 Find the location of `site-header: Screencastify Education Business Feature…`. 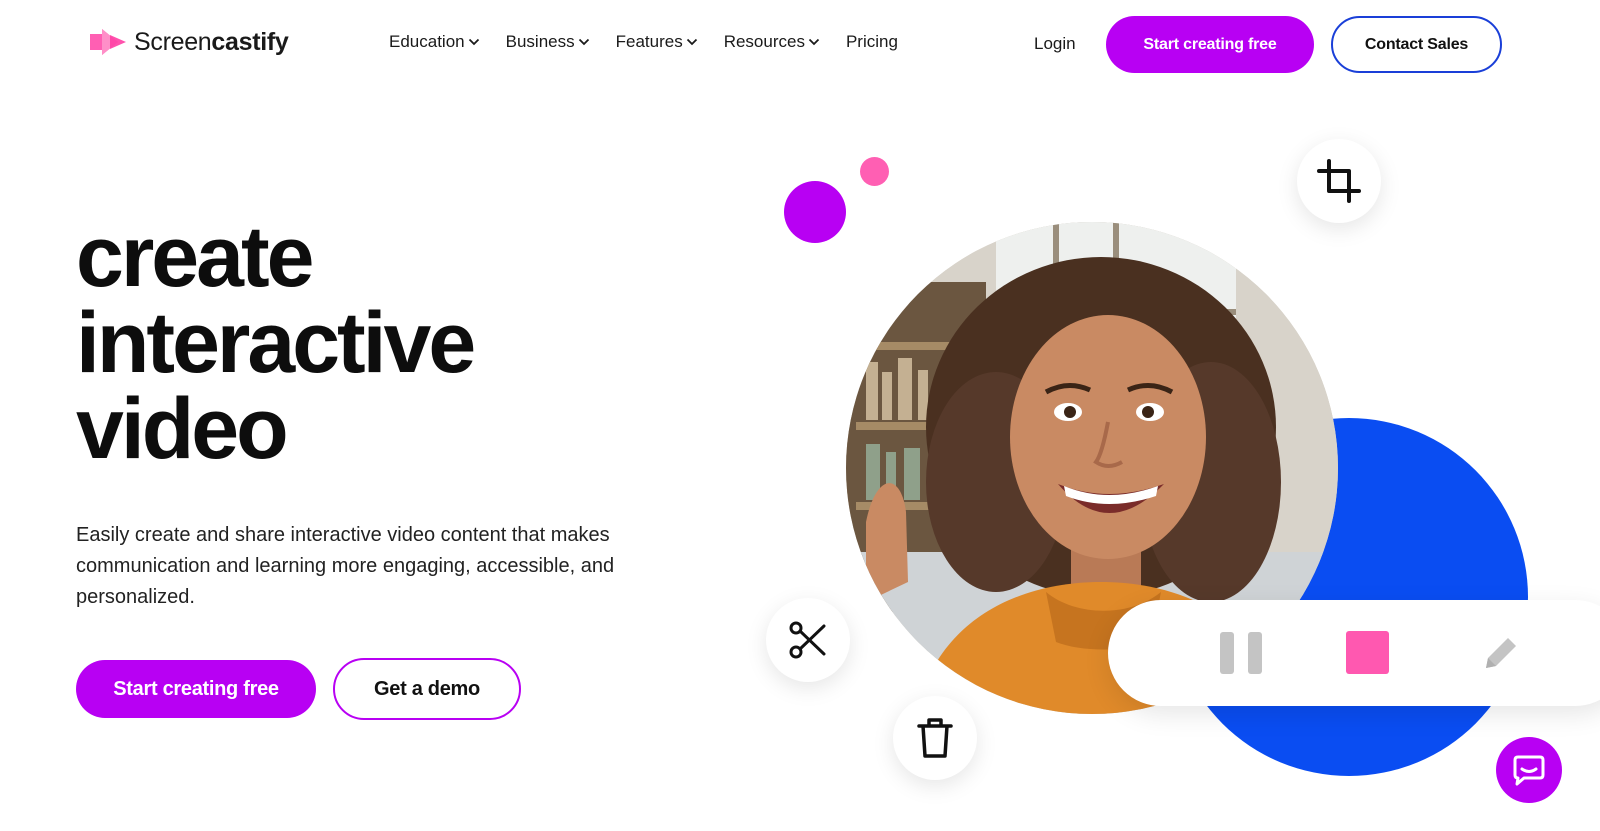

site-header: Screencastify Education Business Feature… is located at coordinates (800, 45).